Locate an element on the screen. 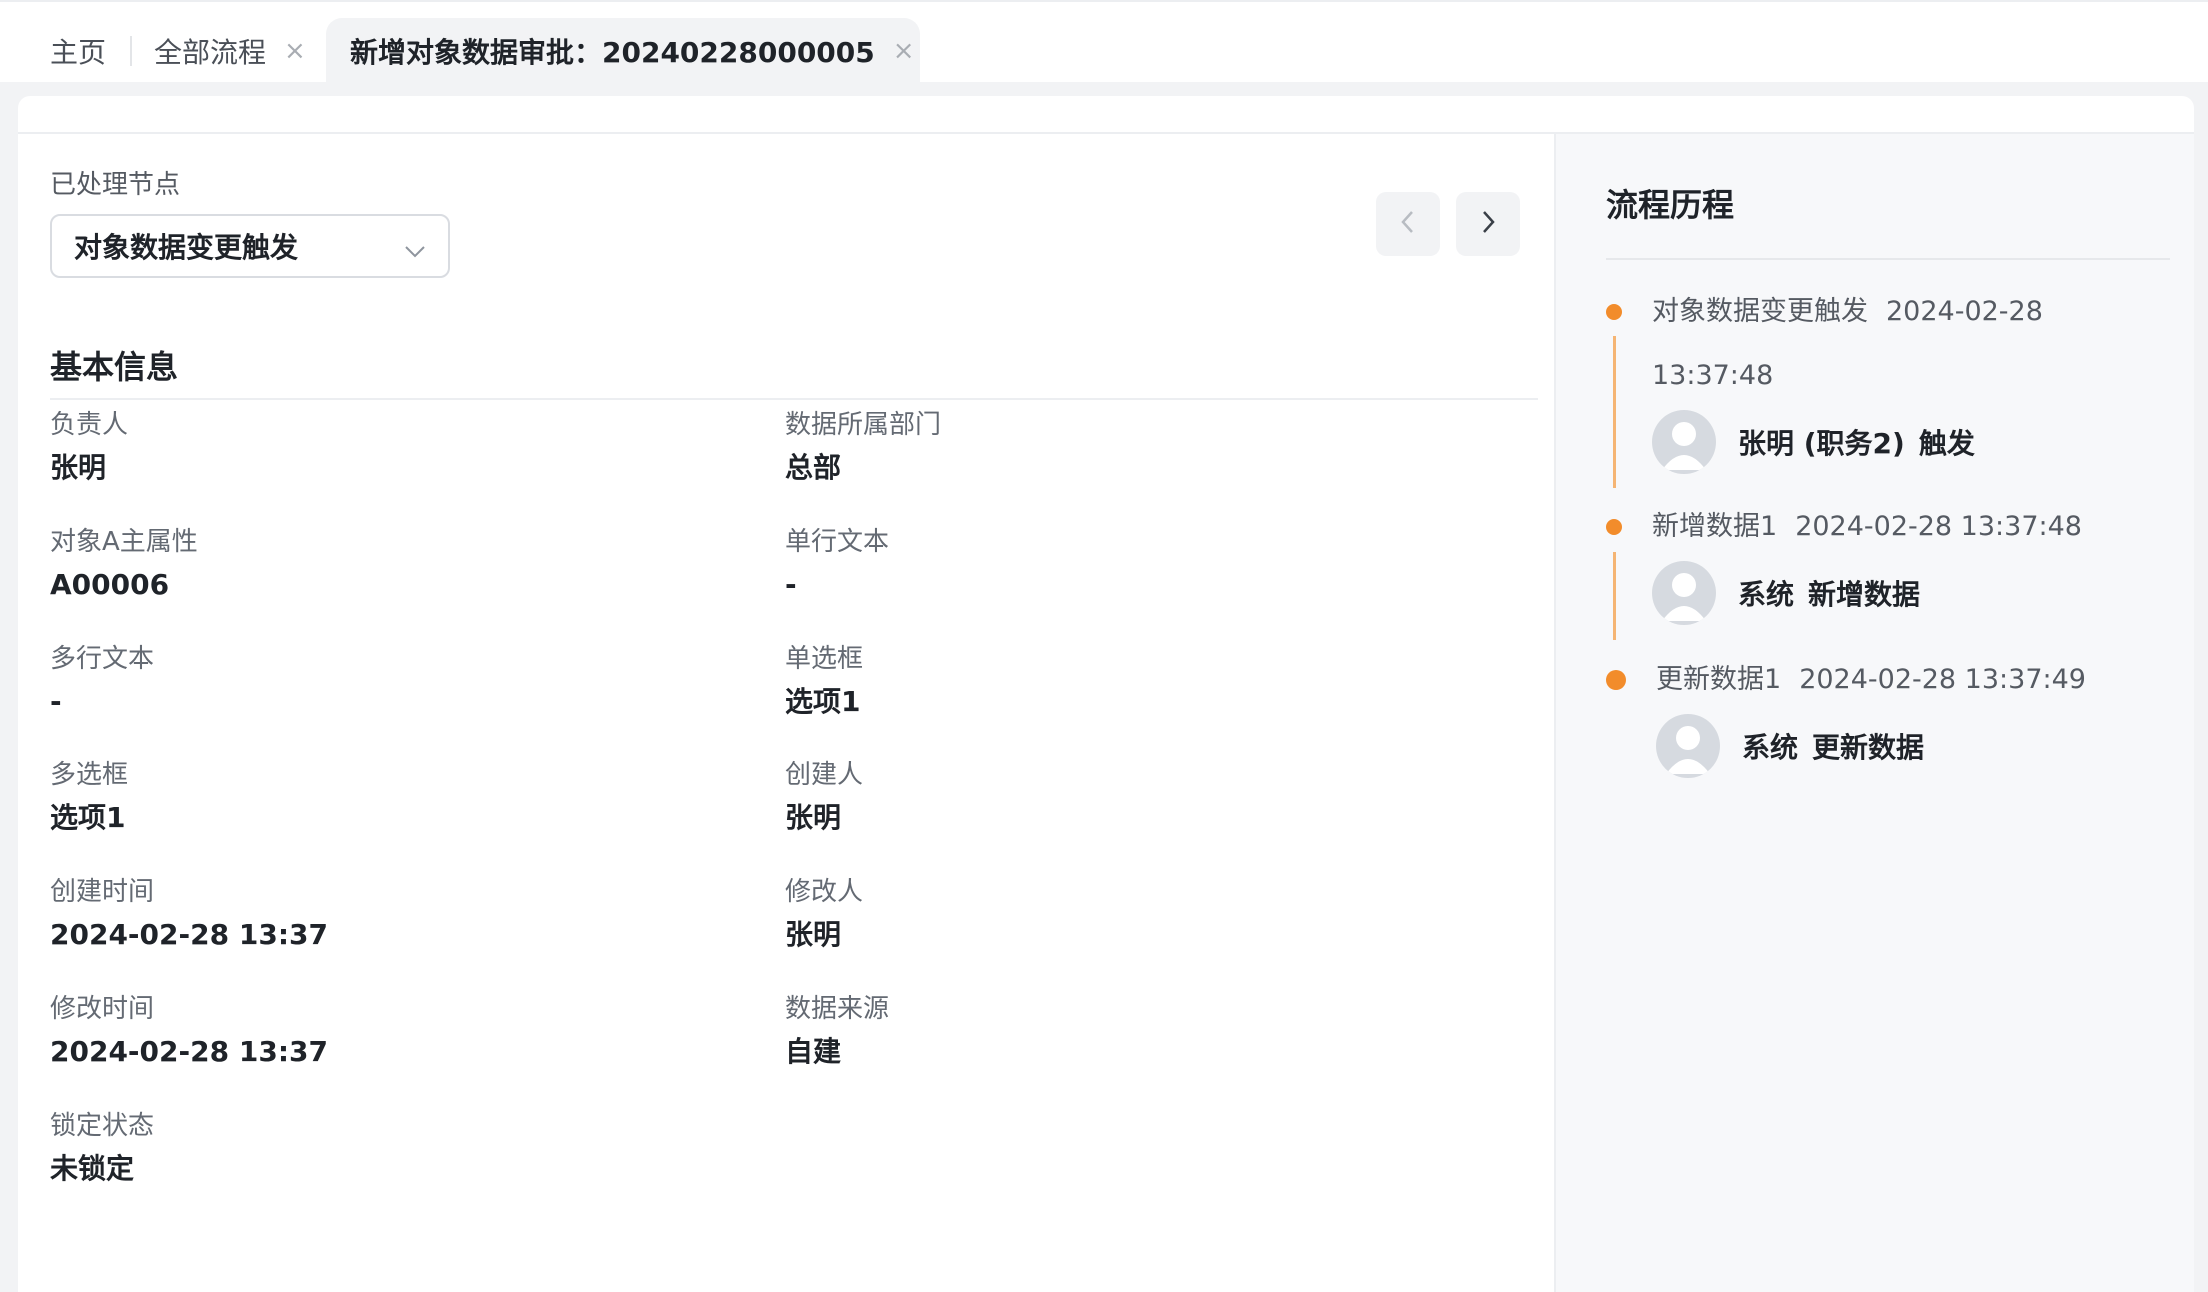 The height and width of the screenshot is (1292, 2208). field-label: 创建时间 is located at coordinates (102, 892).